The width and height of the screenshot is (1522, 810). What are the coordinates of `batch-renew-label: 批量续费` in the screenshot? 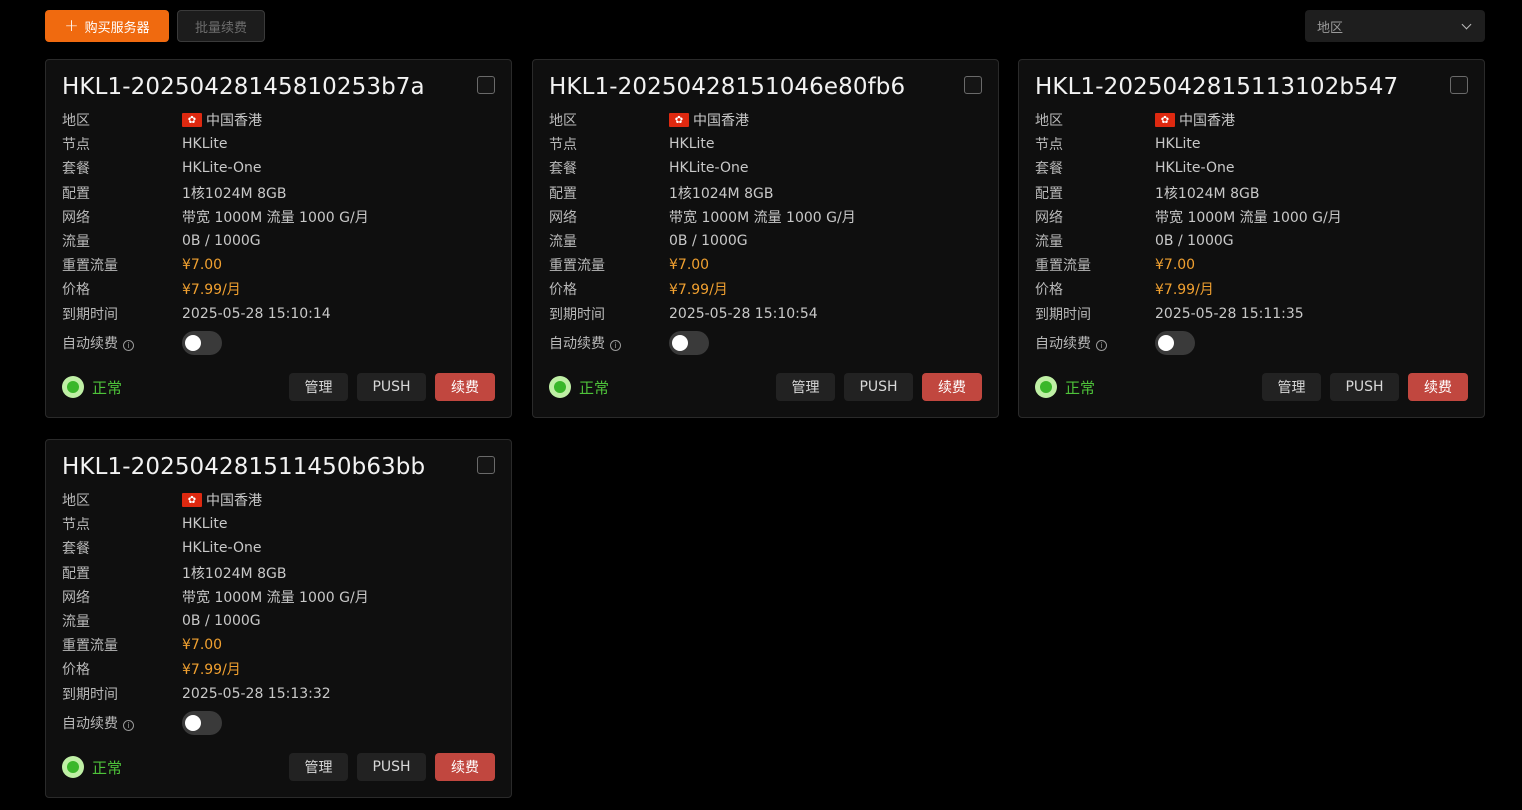 It's located at (220, 28).